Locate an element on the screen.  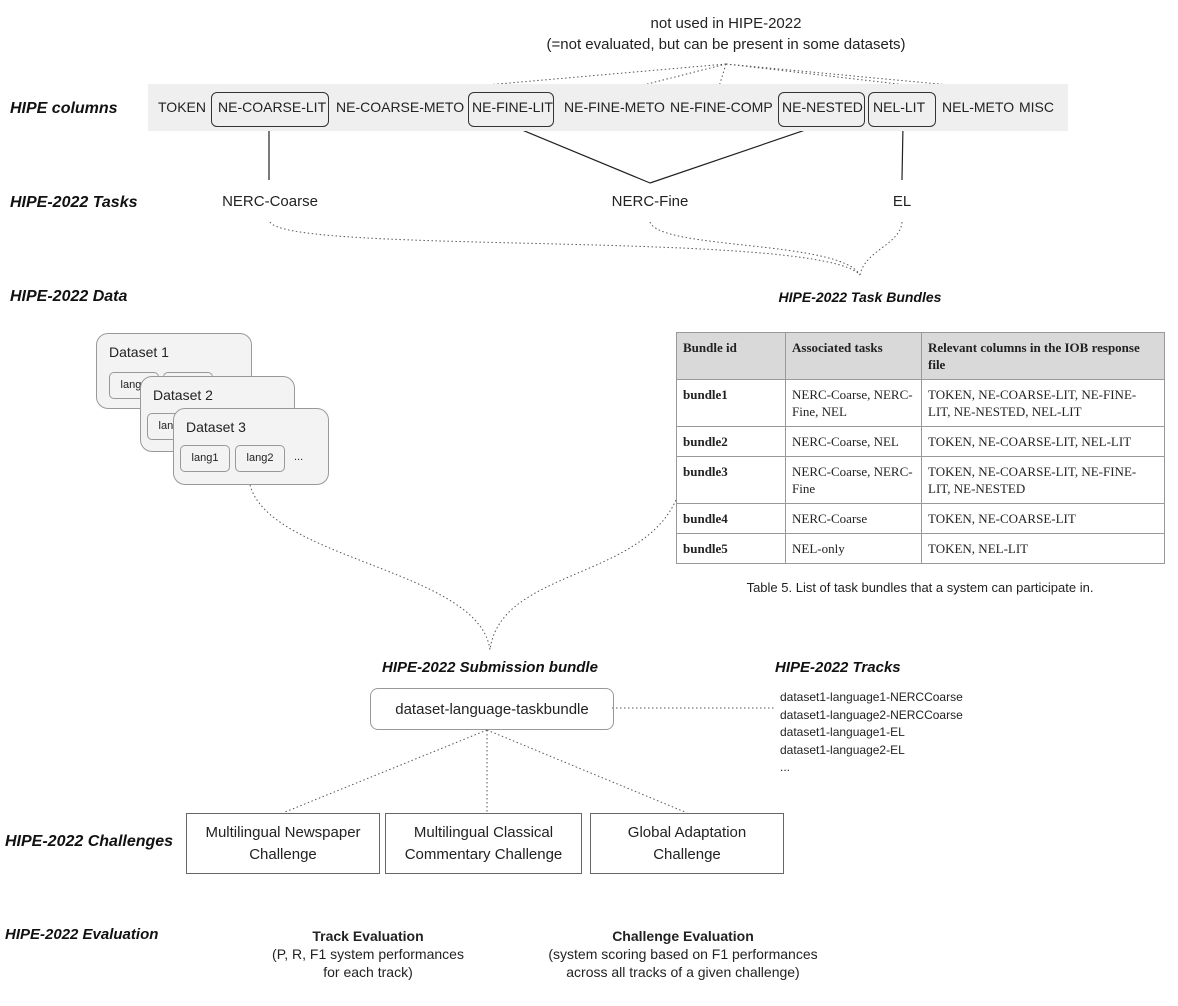
track-item: dataset1-language1-EL is located at coordinates (842, 732).